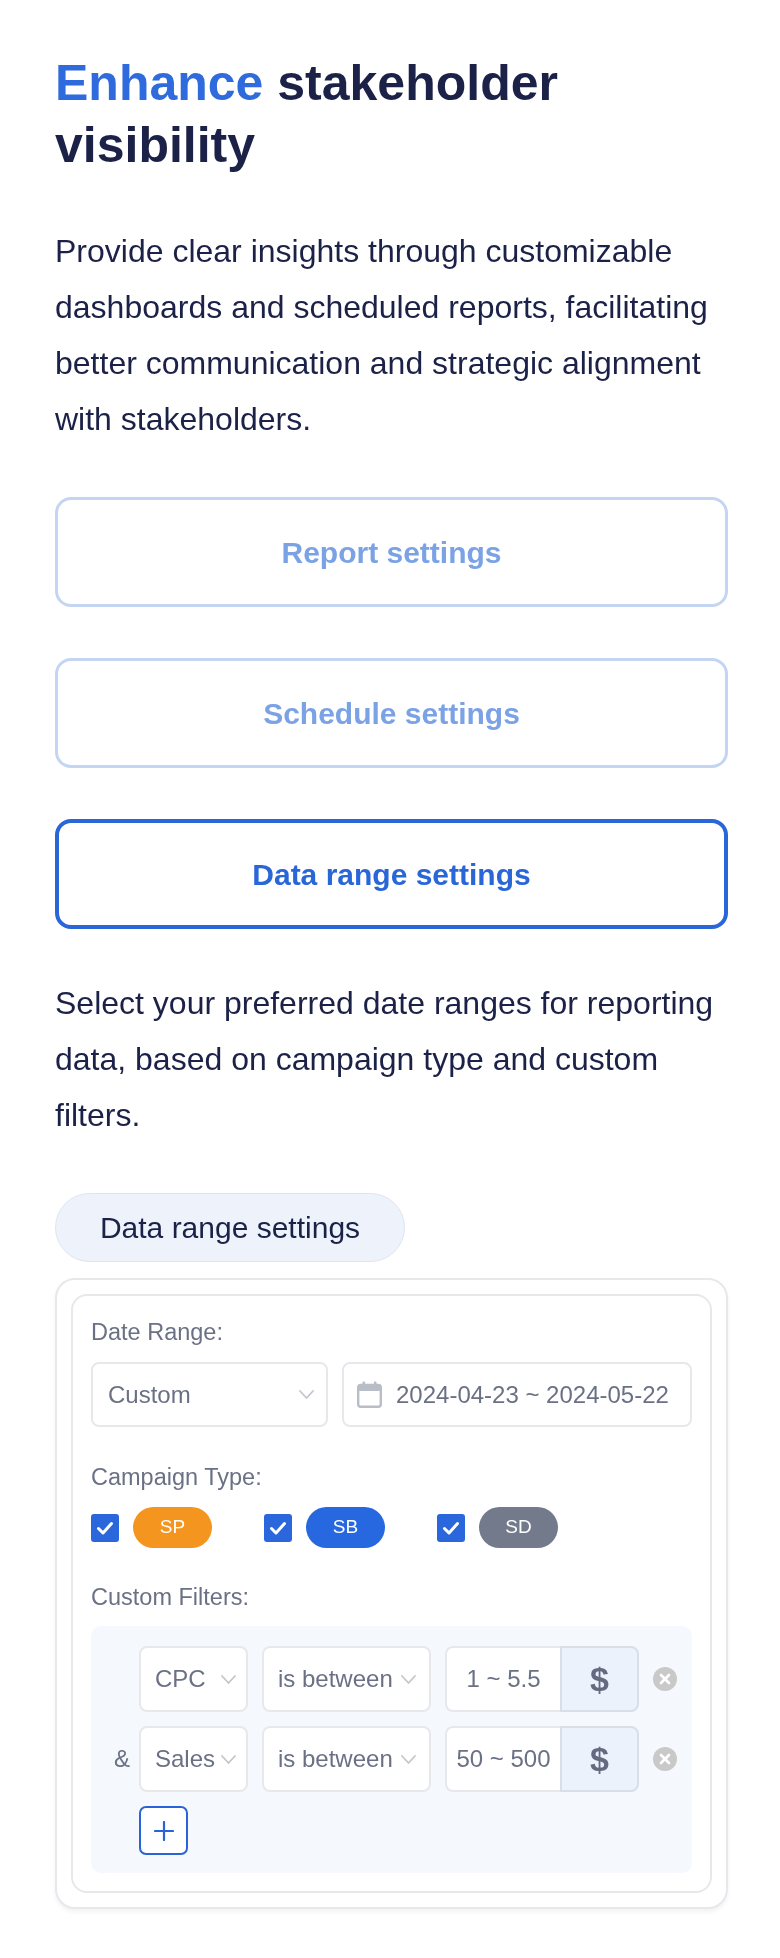  What do you see at coordinates (122, 1759) in the screenshot?
I see `joiner-symbol: &` at bounding box center [122, 1759].